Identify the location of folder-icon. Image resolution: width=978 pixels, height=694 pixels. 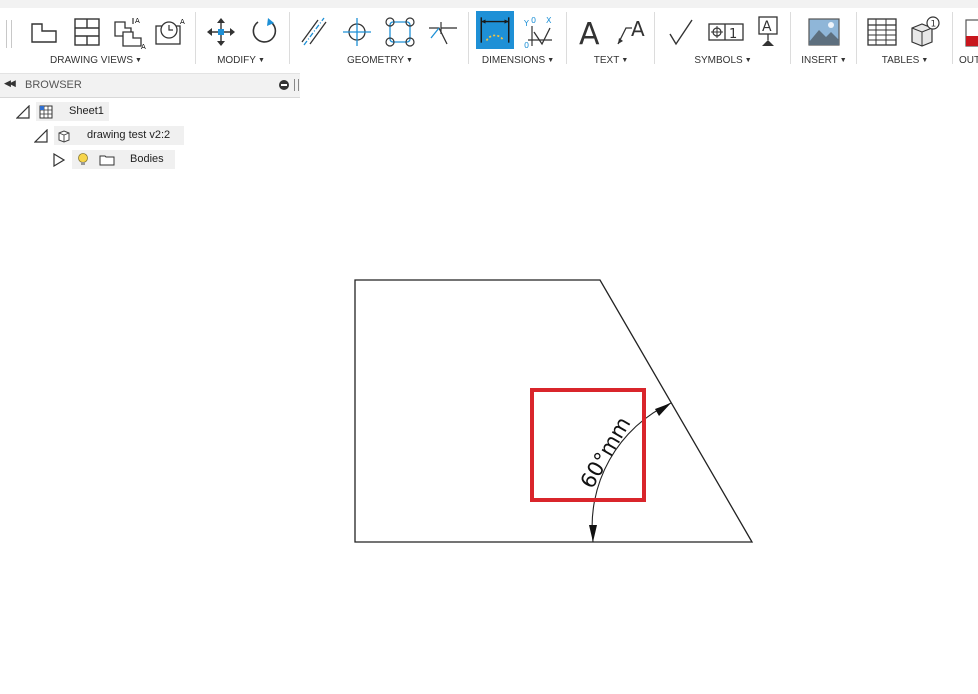
(107, 160).